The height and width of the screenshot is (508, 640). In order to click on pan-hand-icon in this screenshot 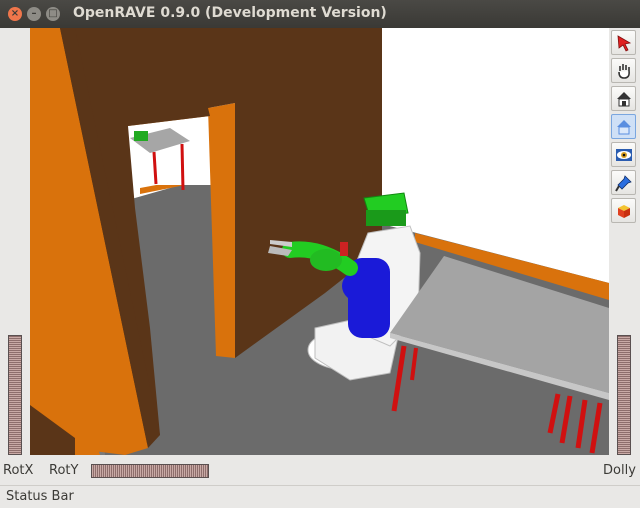, I will do `click(623, 71)`.